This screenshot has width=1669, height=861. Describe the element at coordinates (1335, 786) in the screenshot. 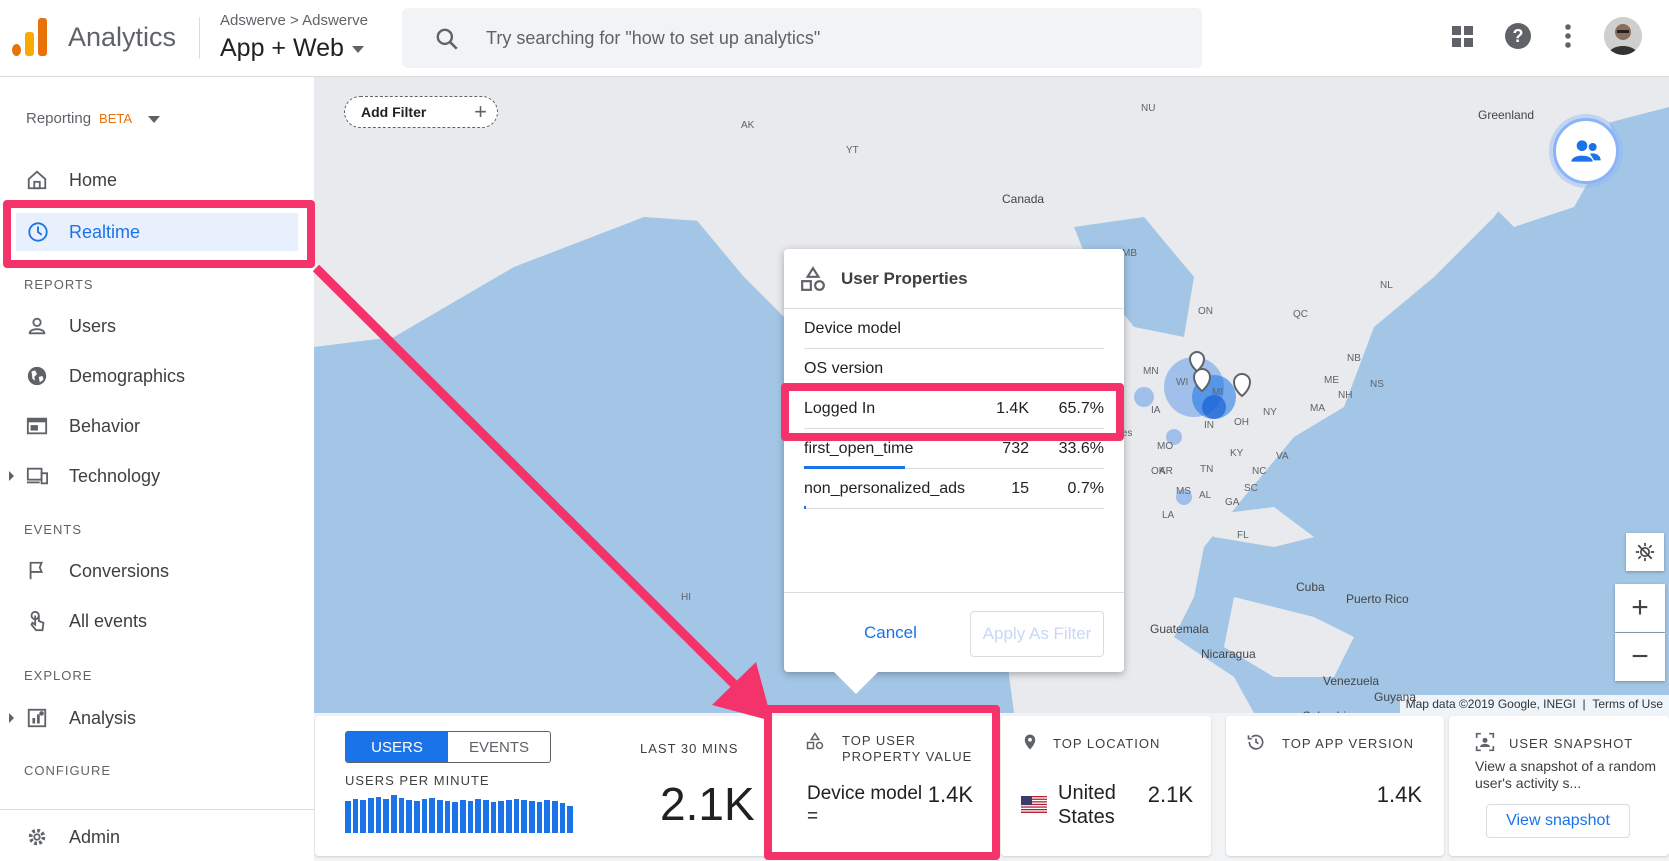

I see `top-app-version-card: TOP APP VERSION 1.4K` at that location.